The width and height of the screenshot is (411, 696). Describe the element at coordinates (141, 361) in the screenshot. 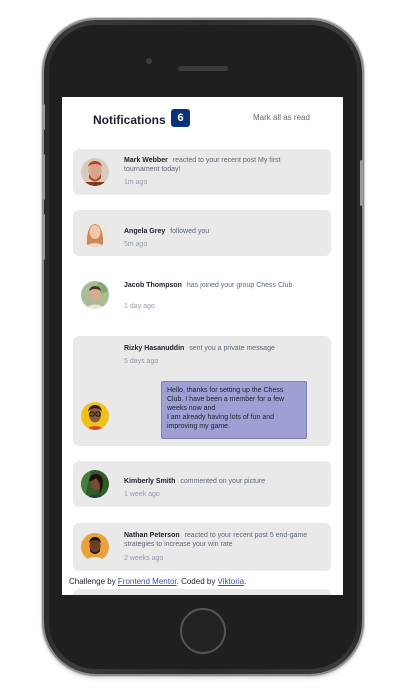

I see `notification-time: 5 days ago` at that location.